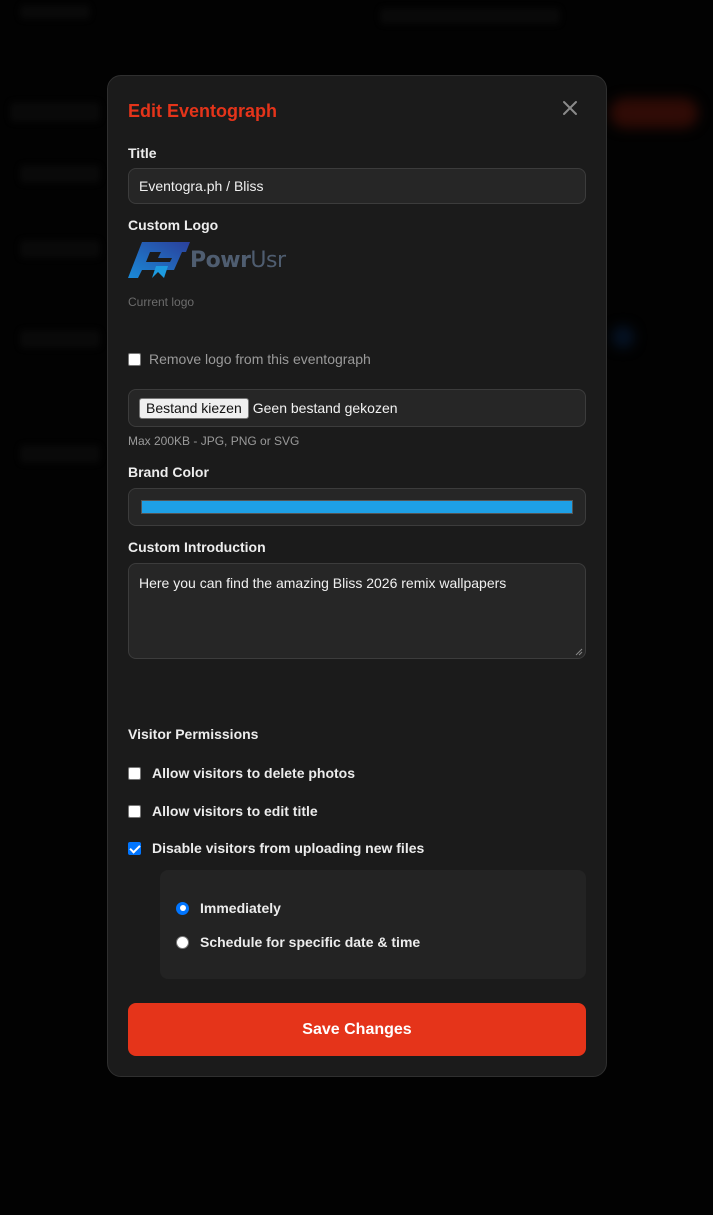  Describe the element at coordinates (235, 811) in the screenshot. I see `edit-title-label: Allow visitors to edit title` at that location.